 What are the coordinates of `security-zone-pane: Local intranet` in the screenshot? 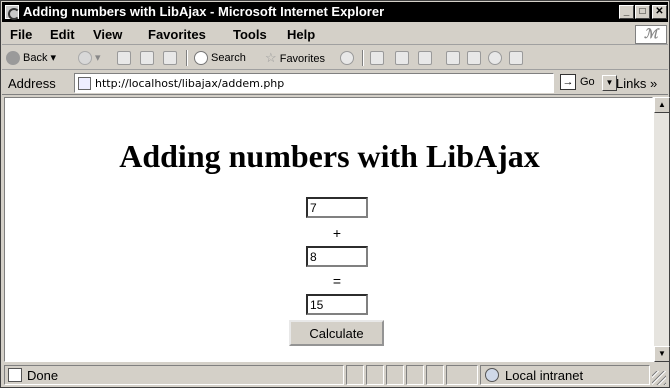 It's located at (565, 375).